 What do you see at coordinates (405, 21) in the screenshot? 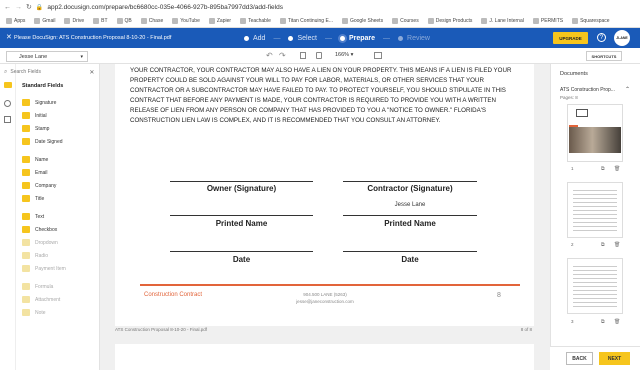
I see `bookmark-item: Courses` at bounding box center [405, 21].